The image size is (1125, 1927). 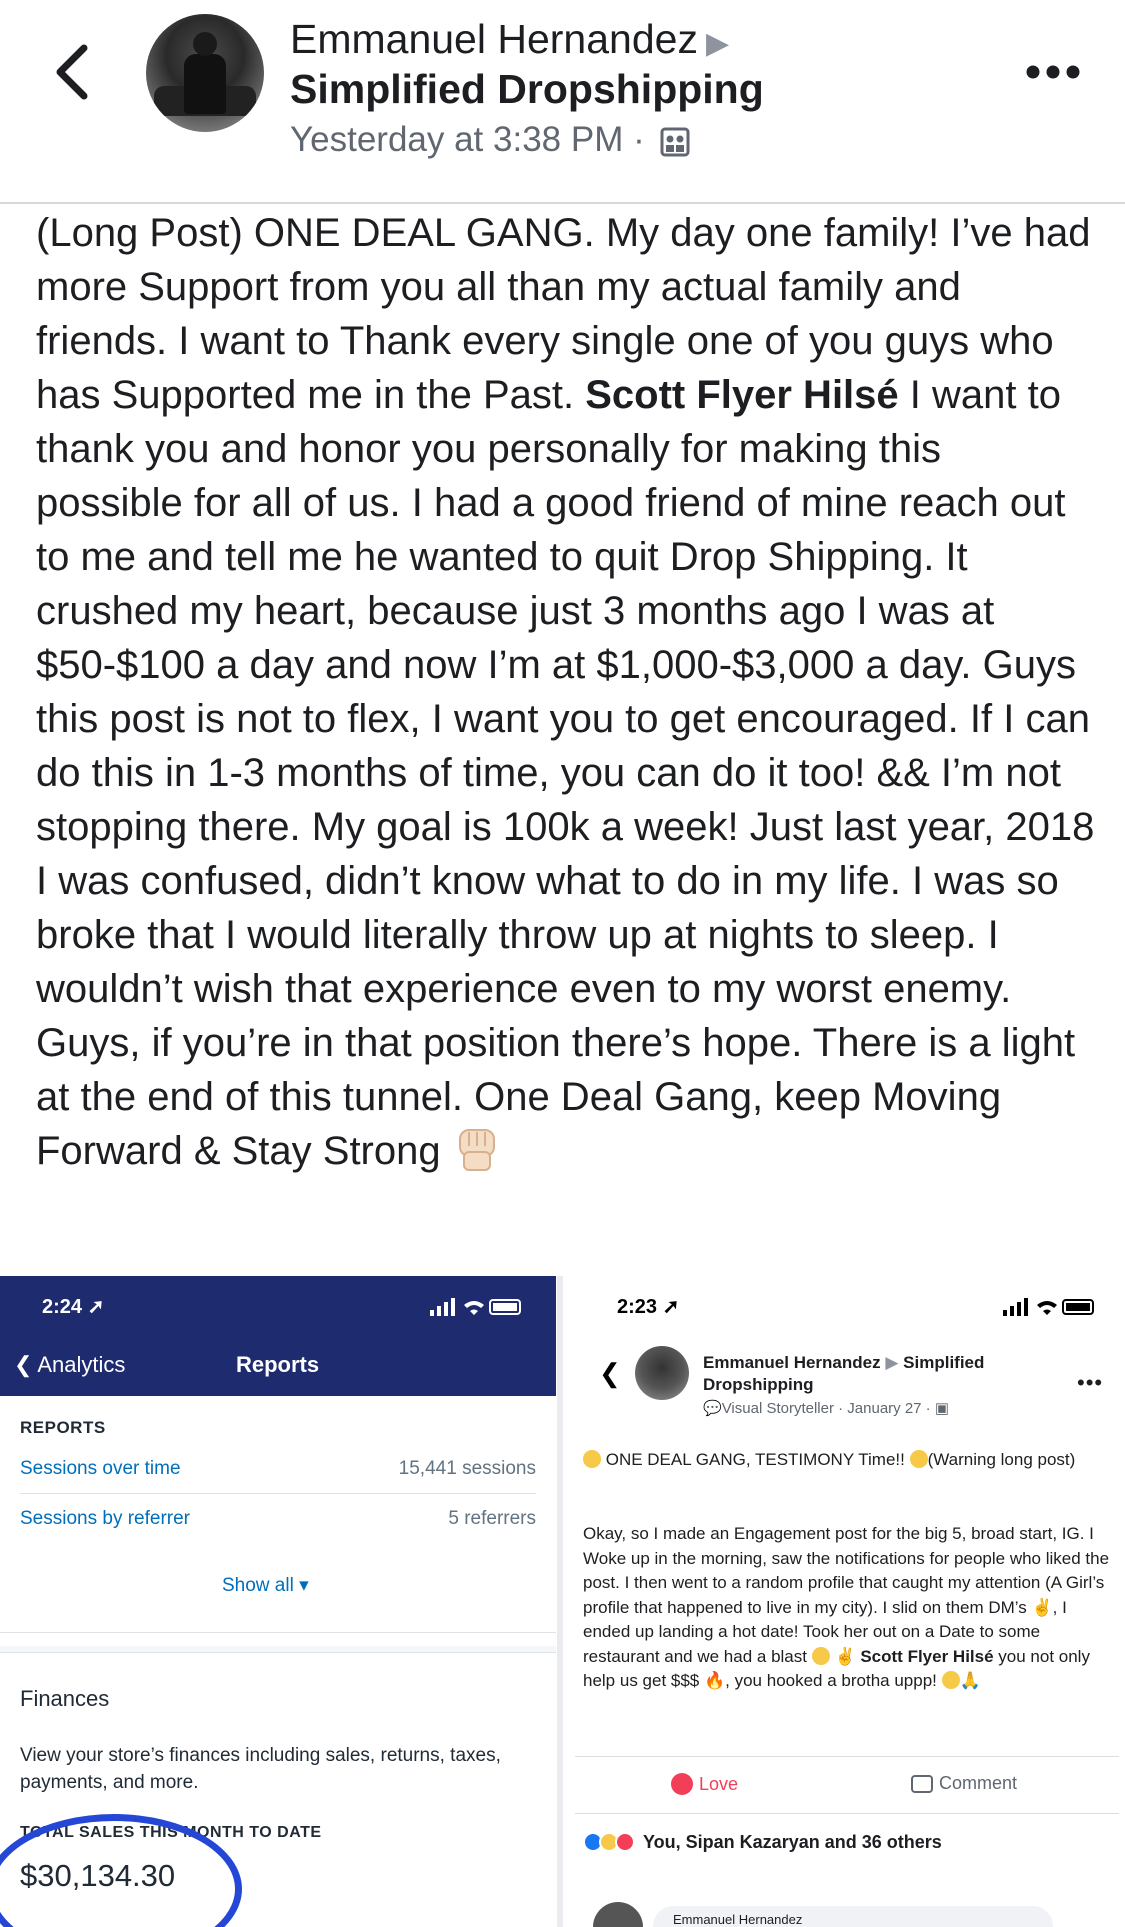 What do you see at coordinates (527, 89) in the screenshot?
I see `group-name: Simplified Dropshipping` at bounding box center [527, 89].